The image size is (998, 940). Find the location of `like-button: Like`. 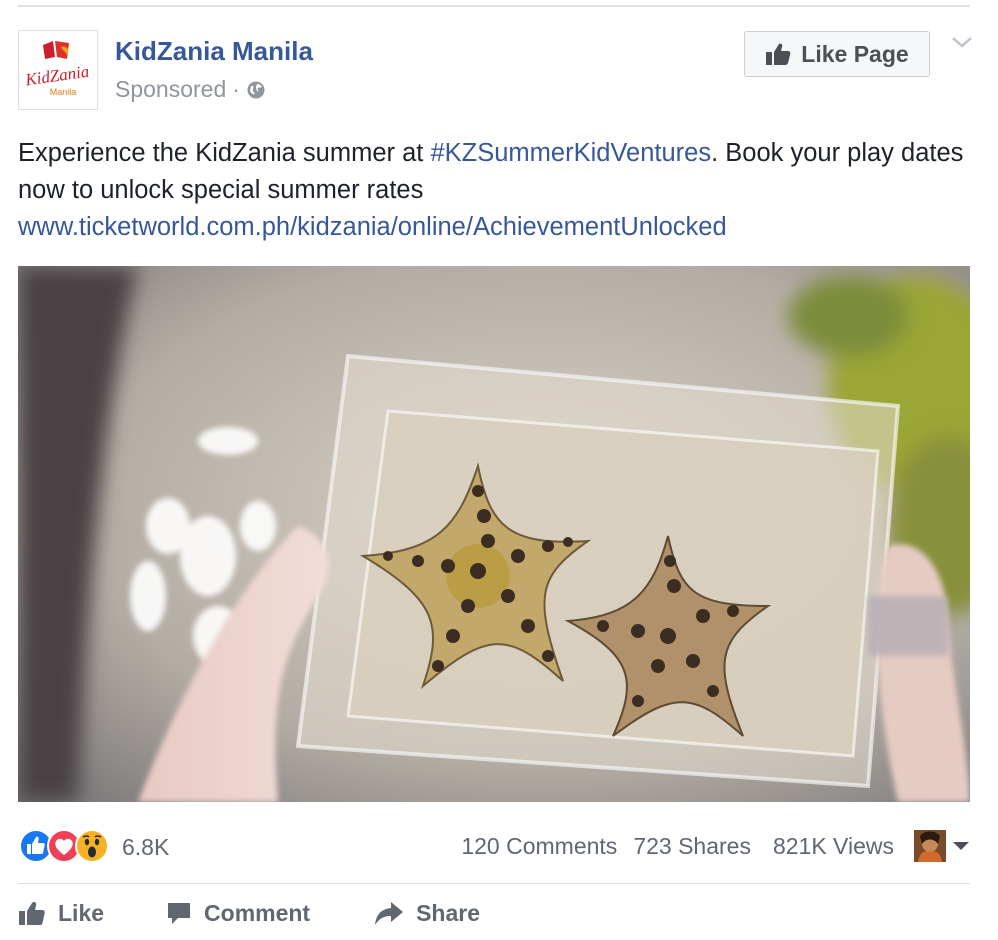

like-button: Like is located at coordinates (61, 913).